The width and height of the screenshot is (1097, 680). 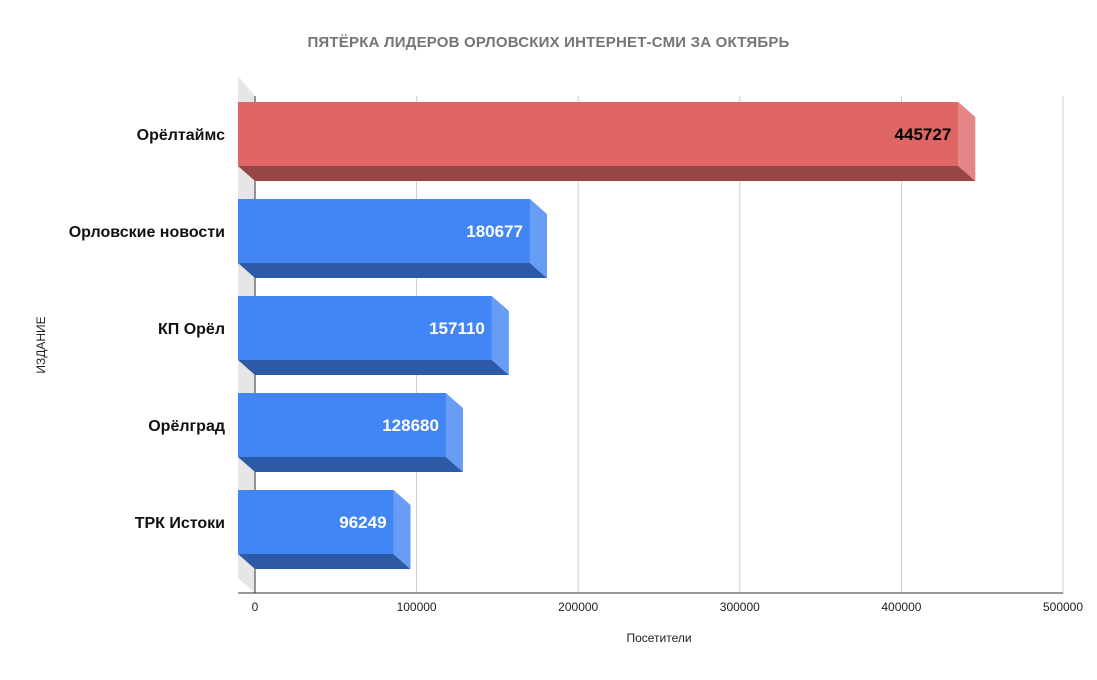 I want to click on category-label: Орёлград, so click(x=186, y=426).